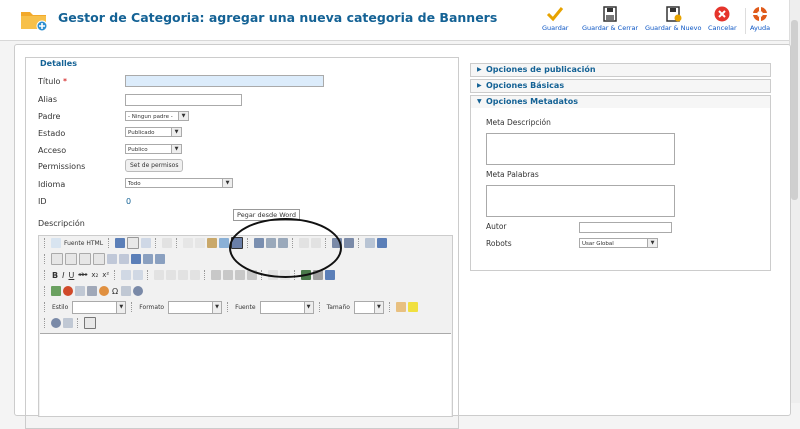  I want to click on align-right-icon, so click(240, 275).